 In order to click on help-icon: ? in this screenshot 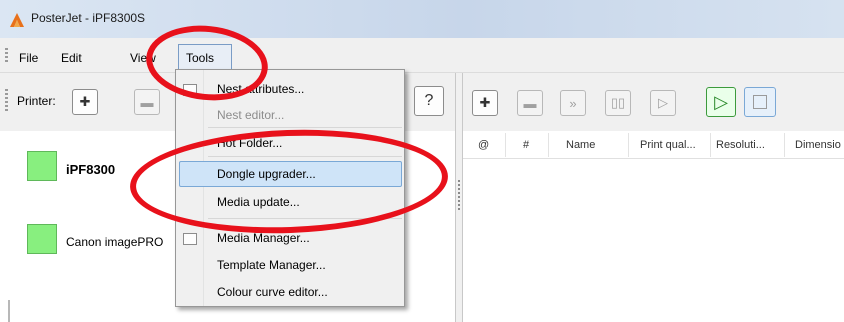, I will do `click(429, 100)`.